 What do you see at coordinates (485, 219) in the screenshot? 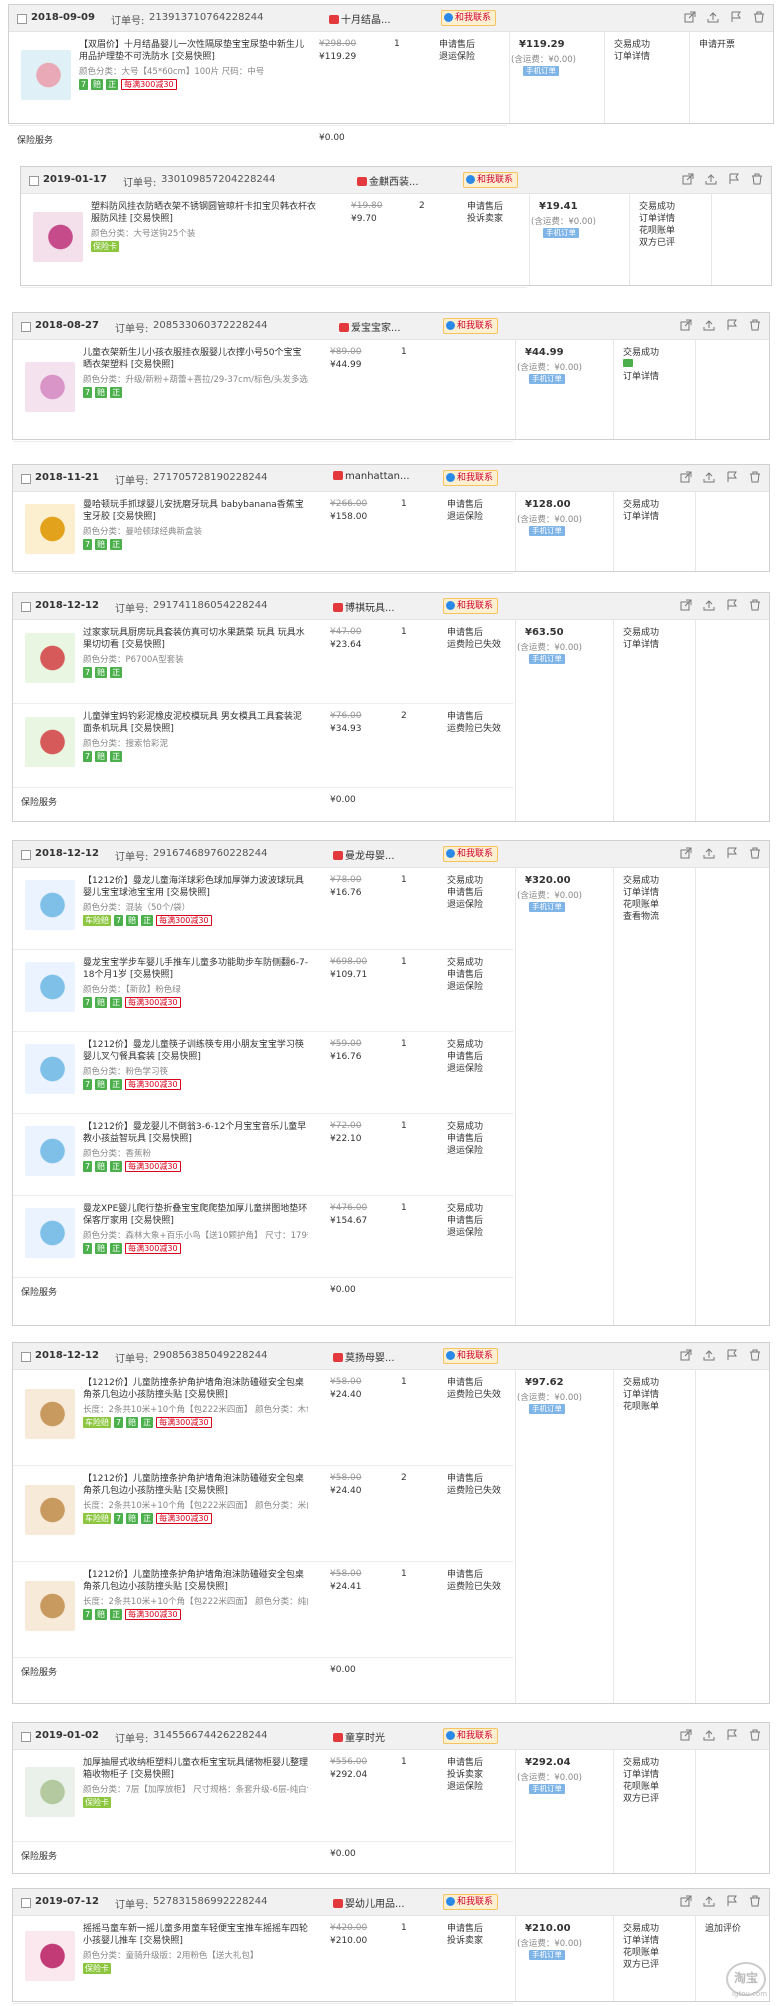
I see `after-sale-link: 投诉卖家` at bounding box center [485, 219].